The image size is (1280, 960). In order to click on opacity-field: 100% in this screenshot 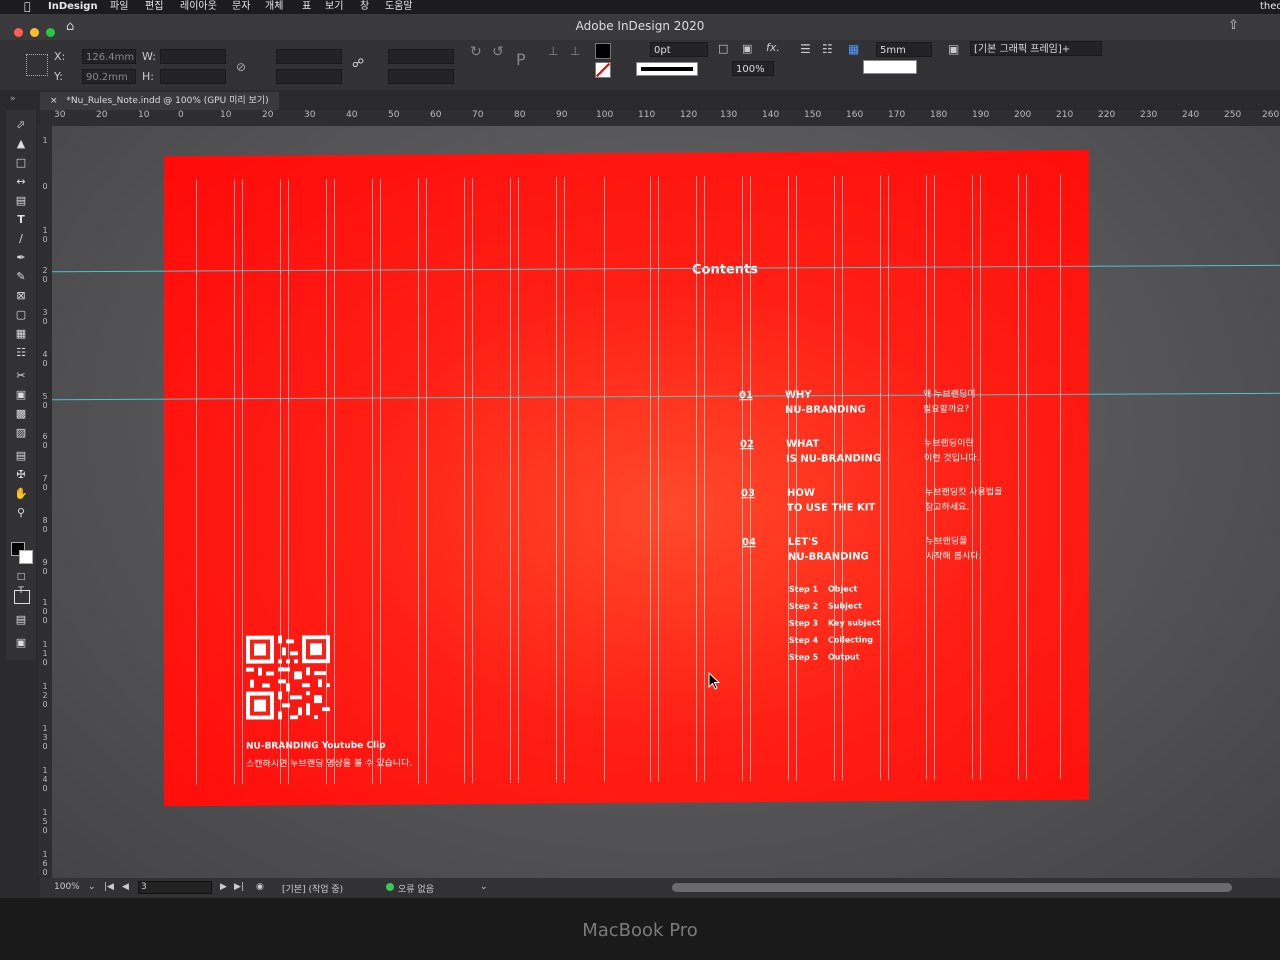, I will do `click(753, 68)`.